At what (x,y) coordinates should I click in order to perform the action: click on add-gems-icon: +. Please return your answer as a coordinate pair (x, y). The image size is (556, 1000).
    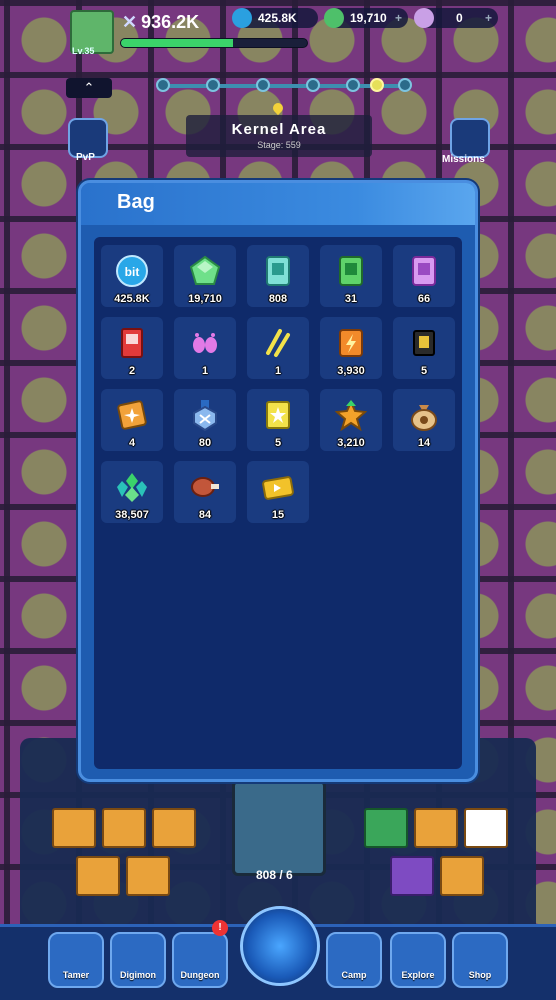
    Looking at the image, I should click on (398, 18).